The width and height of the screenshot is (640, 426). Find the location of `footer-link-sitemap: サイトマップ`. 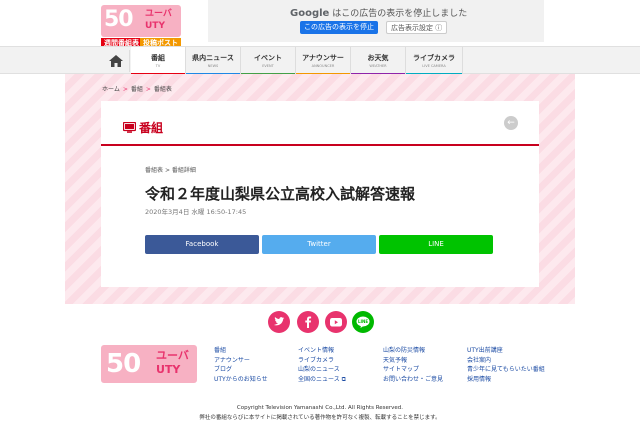

footer-link-sitemap: サイトマップ is located at coordinates (413, 370).